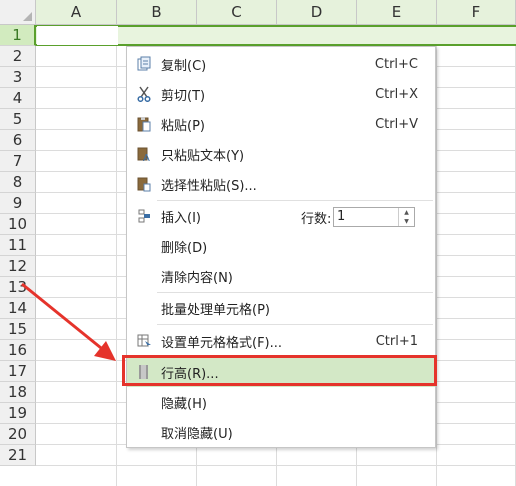  Describe the element at coordinates (144, 216) in the screenshot. I see `insert-row-icon` at that location.